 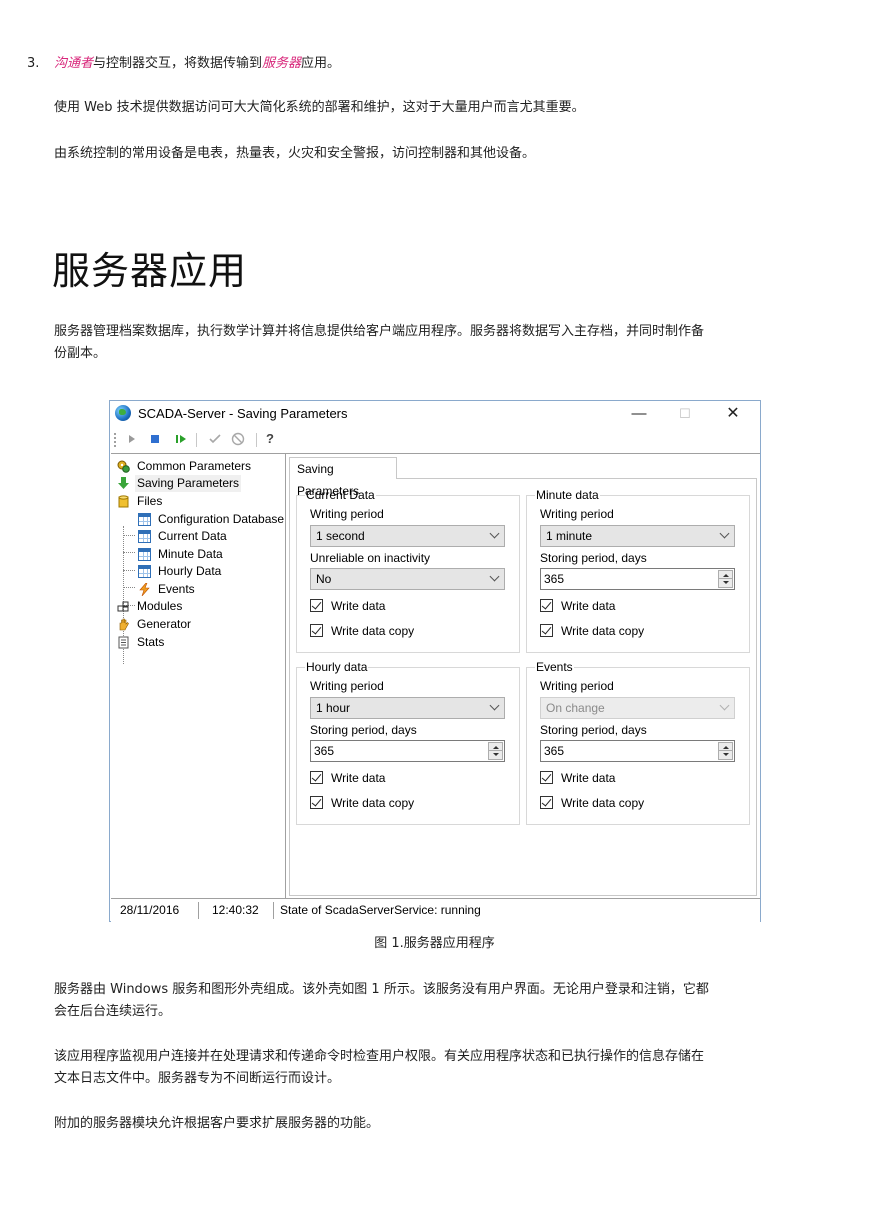 What do you see at coordinates (124, 624) in the screenshot?
I see `hand-icon` at bounding box center [124, 624].